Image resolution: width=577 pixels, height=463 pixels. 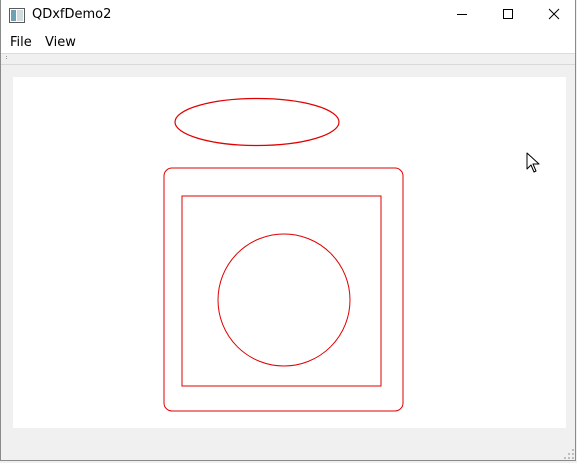 I want to click on menu-bar: File View, so click(x=288, y=42).